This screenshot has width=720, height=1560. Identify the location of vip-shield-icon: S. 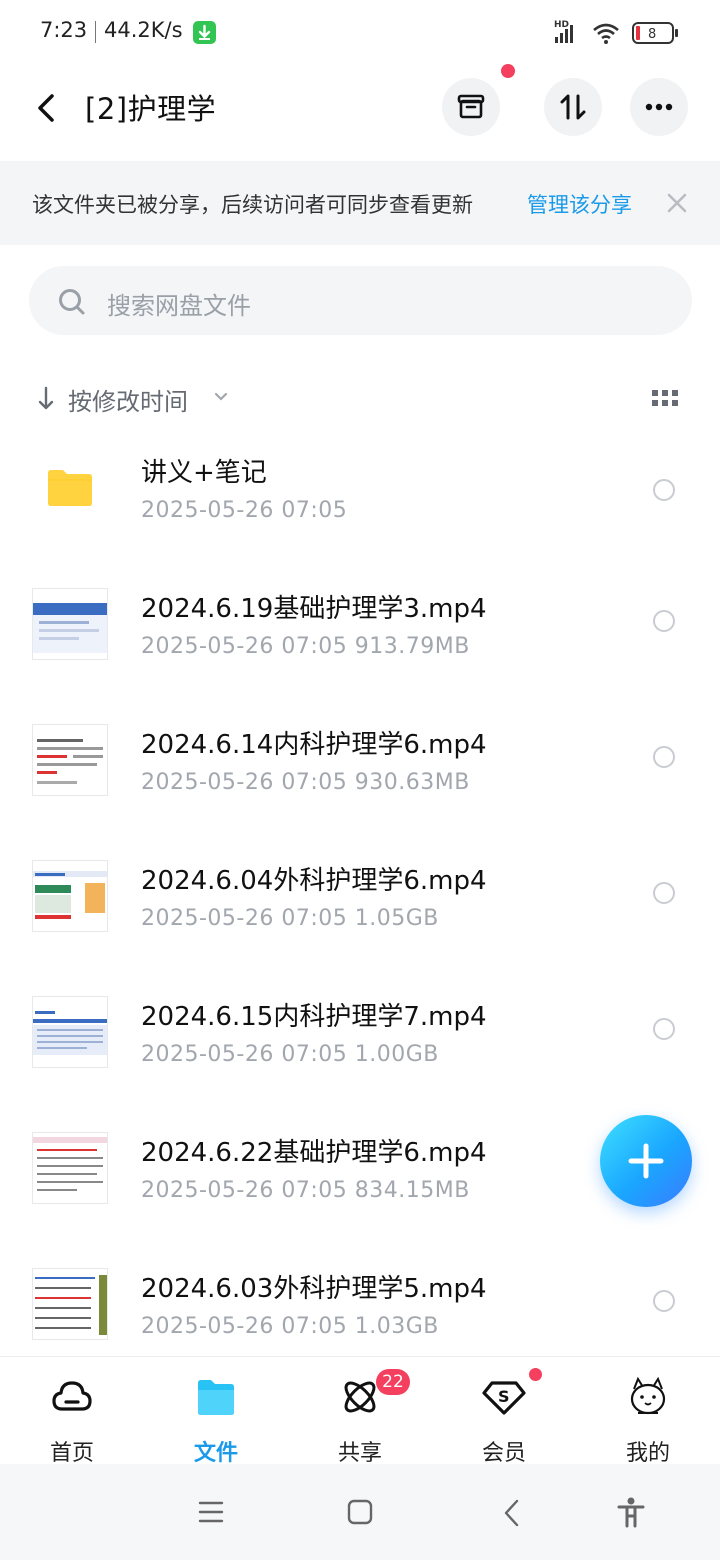
(504, 1398).